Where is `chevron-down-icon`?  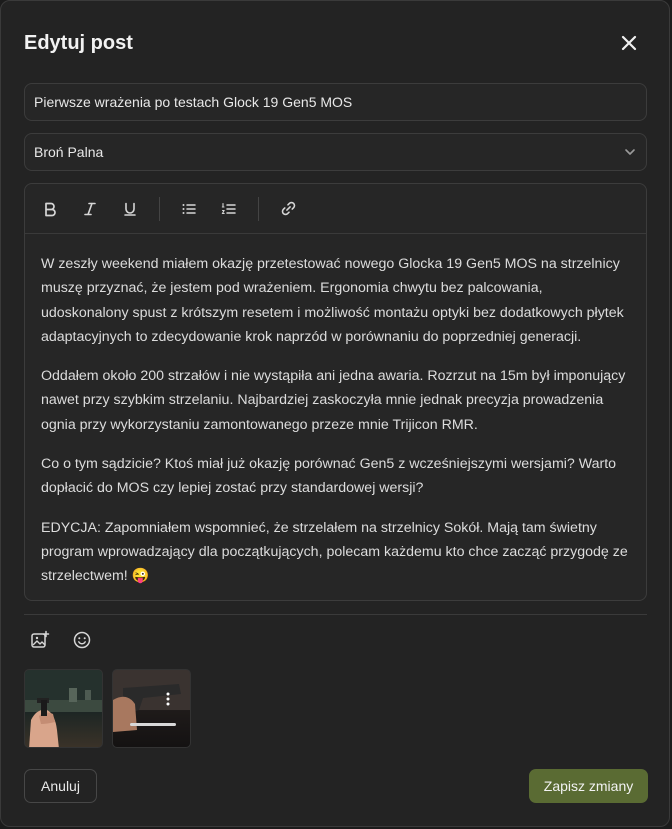 chevron-down-icon is located at coordinates (630, 152).